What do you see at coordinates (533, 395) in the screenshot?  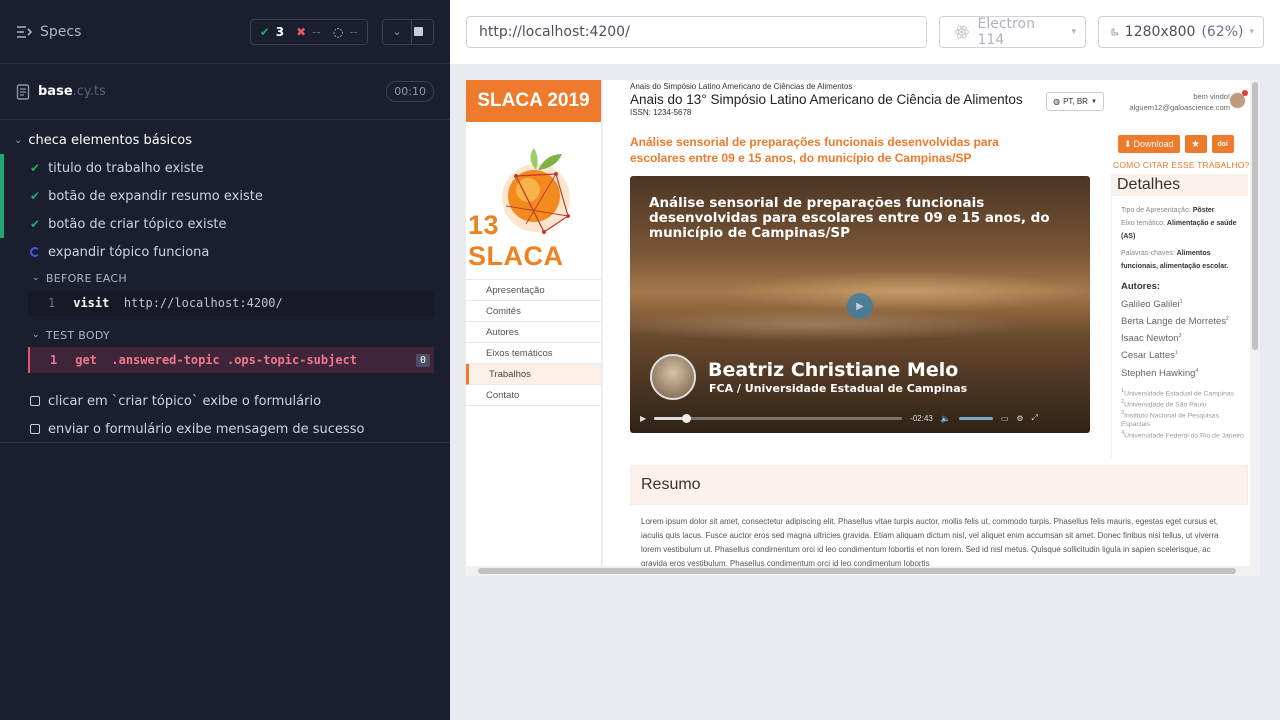 I see `nav-contato: Contato` at bounding box center [533, 395].